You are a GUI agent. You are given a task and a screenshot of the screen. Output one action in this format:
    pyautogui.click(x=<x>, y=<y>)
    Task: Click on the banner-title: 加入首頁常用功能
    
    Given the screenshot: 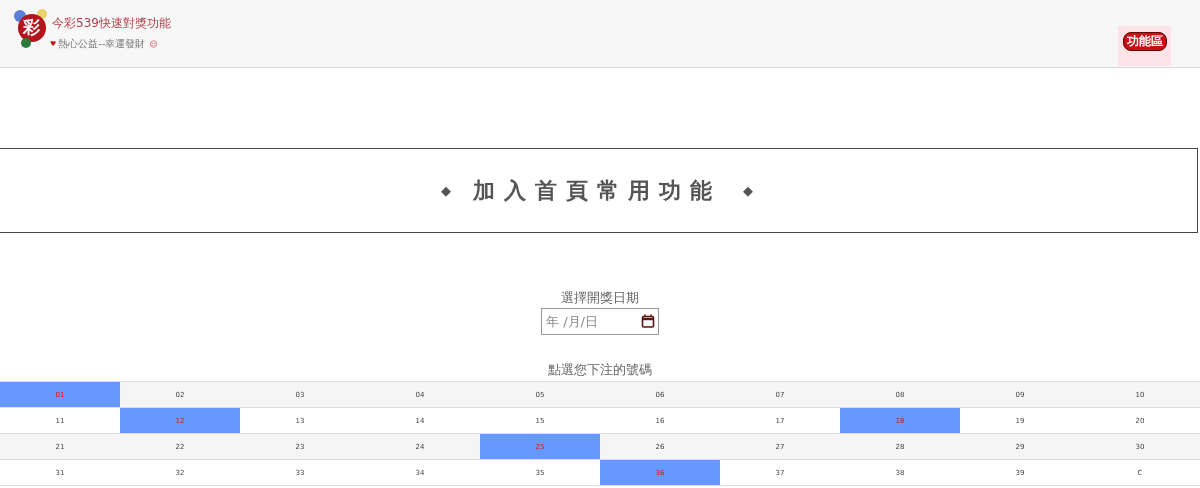 What is the action you would take?
    pyautogui.click(x=597, y=190)
    